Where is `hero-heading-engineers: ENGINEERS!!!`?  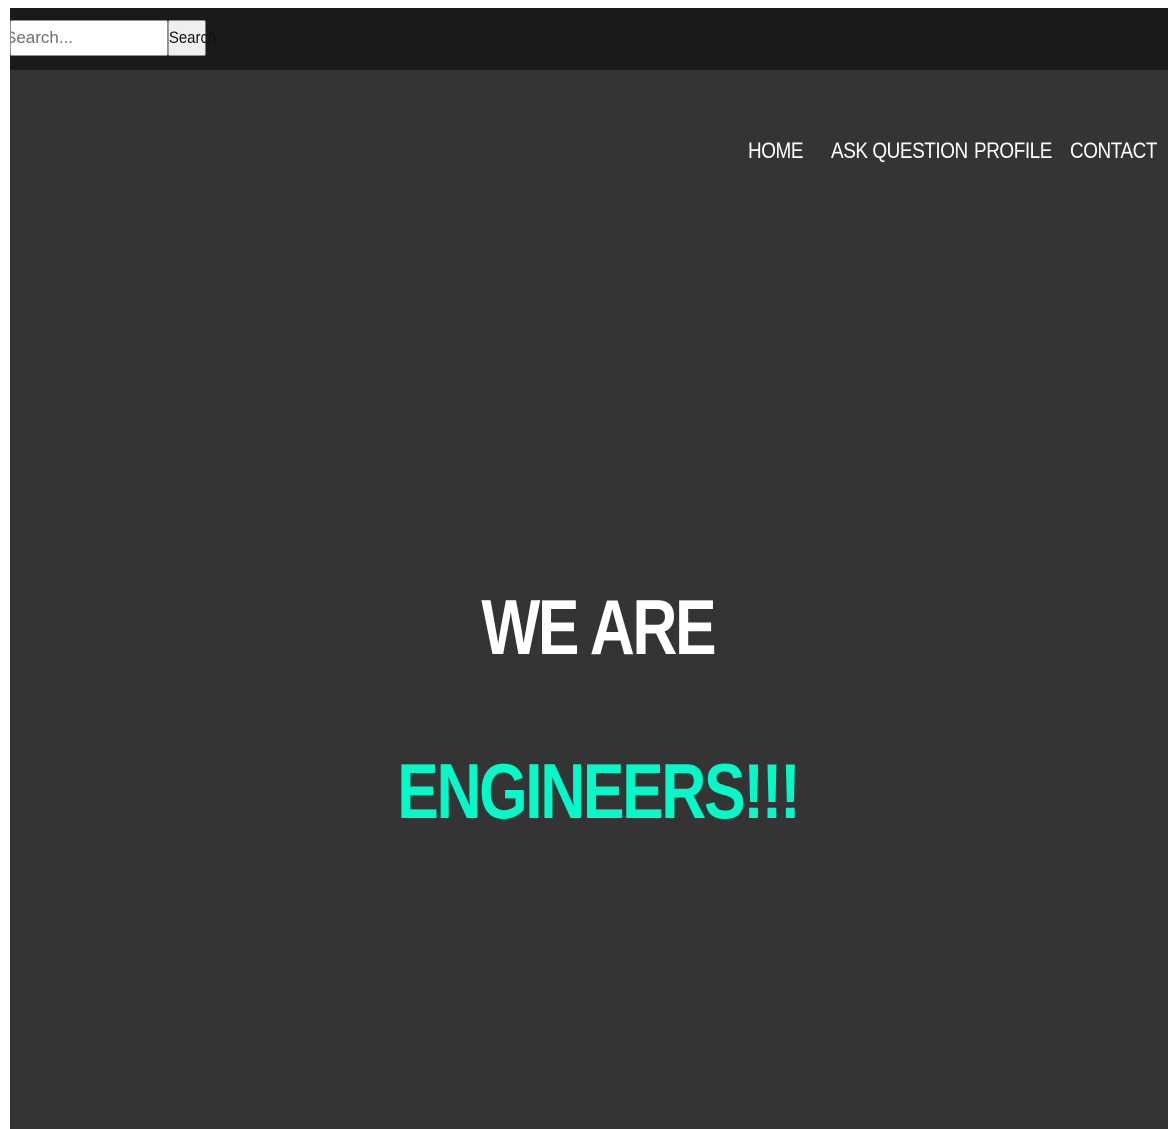
hero-heading-engineers: ENGINEERS!!! is located at coordinates (598, 791).